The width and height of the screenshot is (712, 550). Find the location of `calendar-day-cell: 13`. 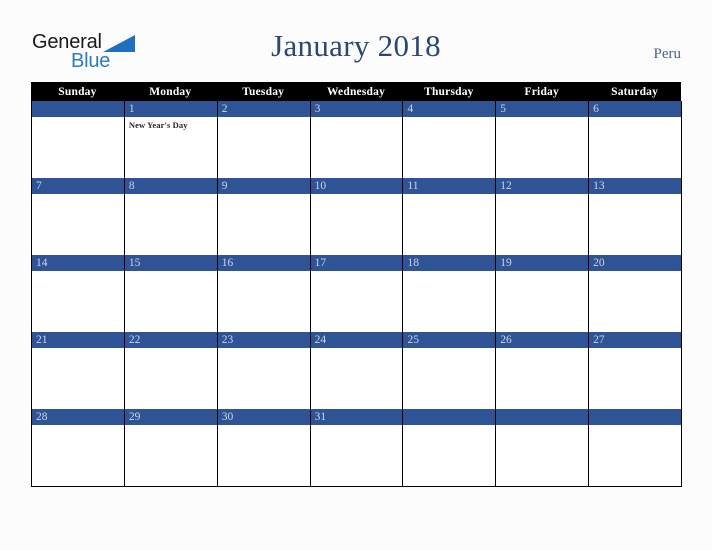

calendar-day-cell: 13 is located at coordinates (636, 216).